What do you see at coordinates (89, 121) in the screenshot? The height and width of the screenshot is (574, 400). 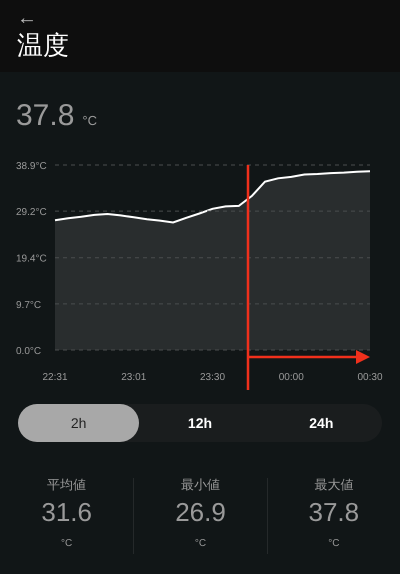 I see `temperature-unit: °C` at bounding box center [89, 121].